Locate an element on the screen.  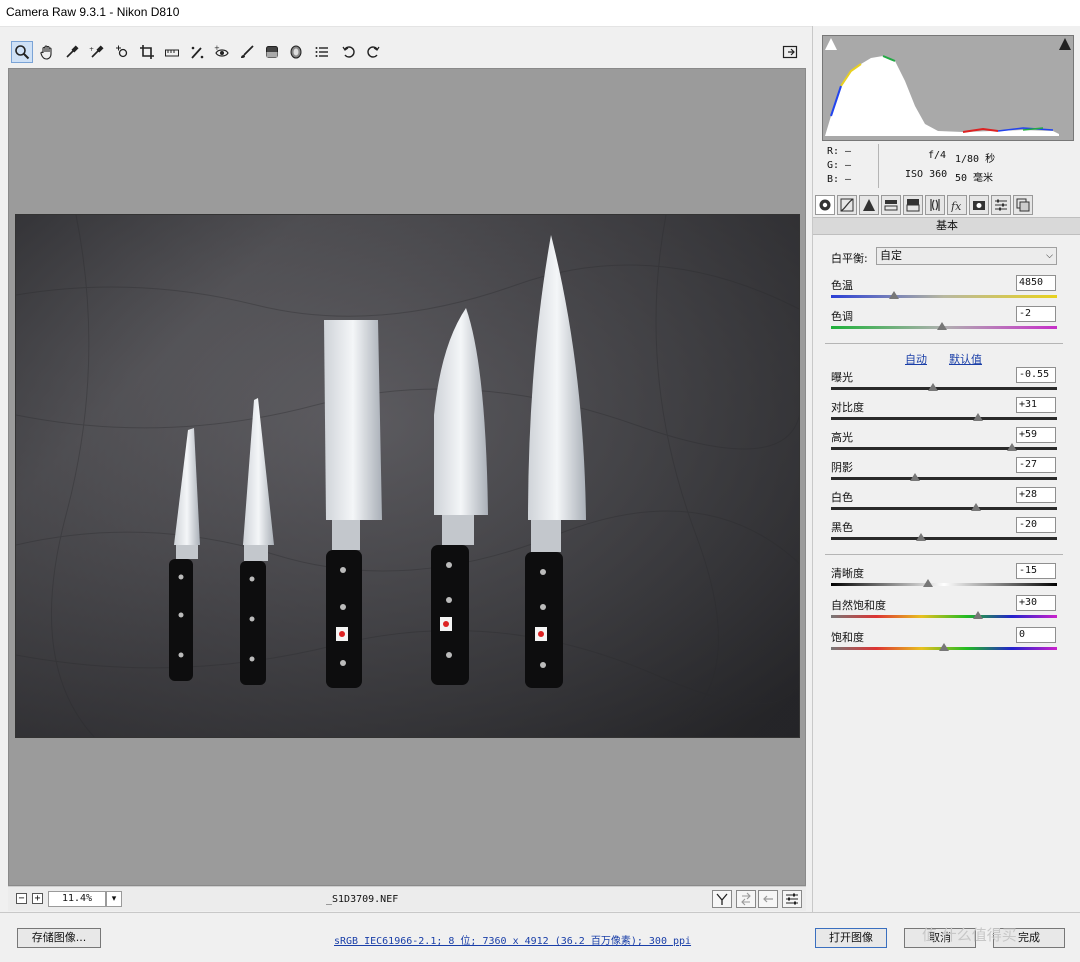
slider-track-whites is located at coordinates (944, 507).